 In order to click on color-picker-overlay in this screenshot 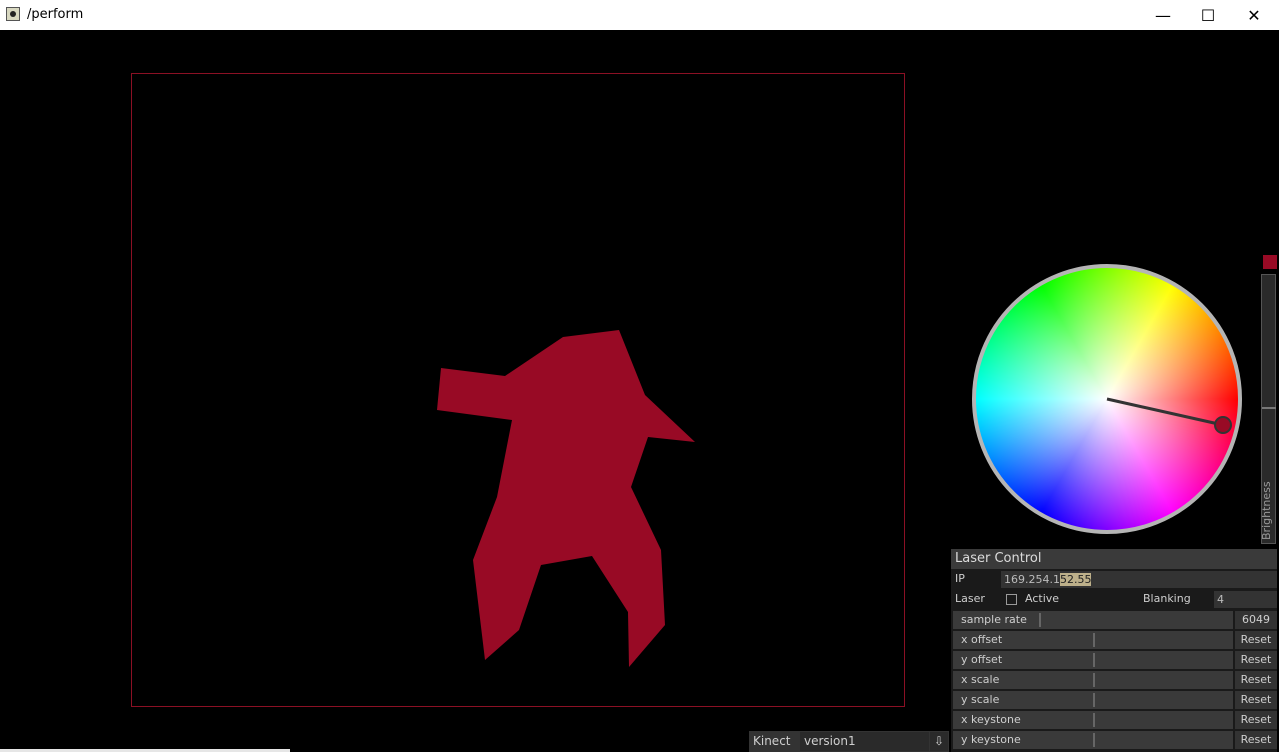, I will do `click(1169, 415)`.